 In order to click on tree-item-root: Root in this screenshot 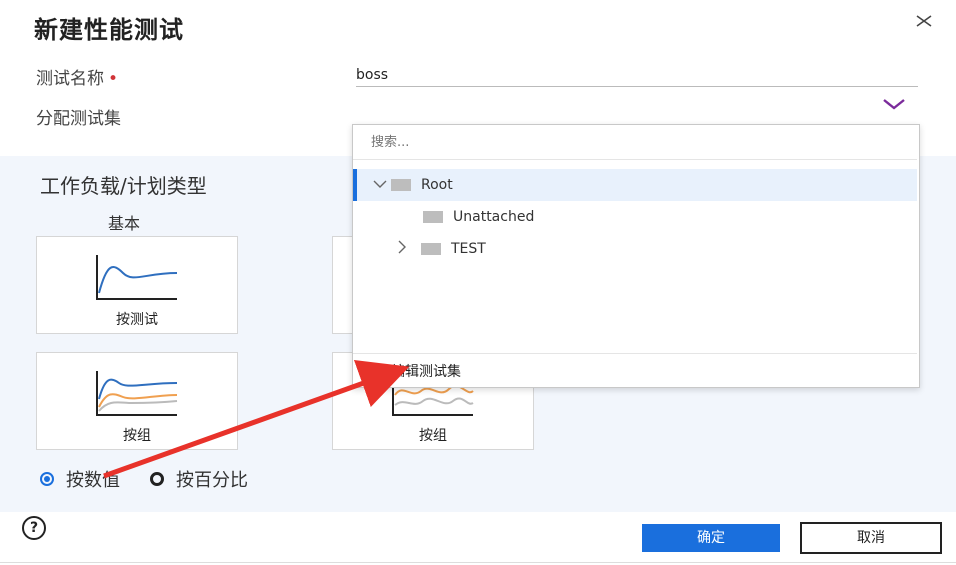, I will do `click(635, 185)`.